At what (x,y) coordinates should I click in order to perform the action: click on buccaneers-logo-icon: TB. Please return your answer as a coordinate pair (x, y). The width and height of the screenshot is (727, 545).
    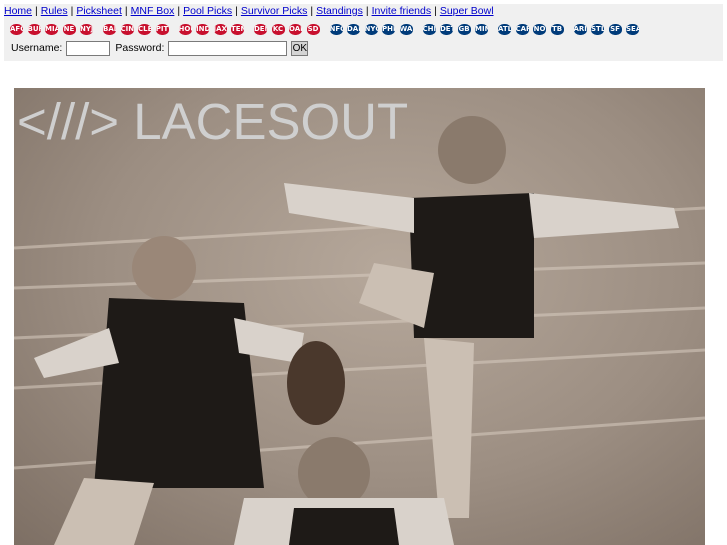
    Looking at the image, I should click on (557, 29).